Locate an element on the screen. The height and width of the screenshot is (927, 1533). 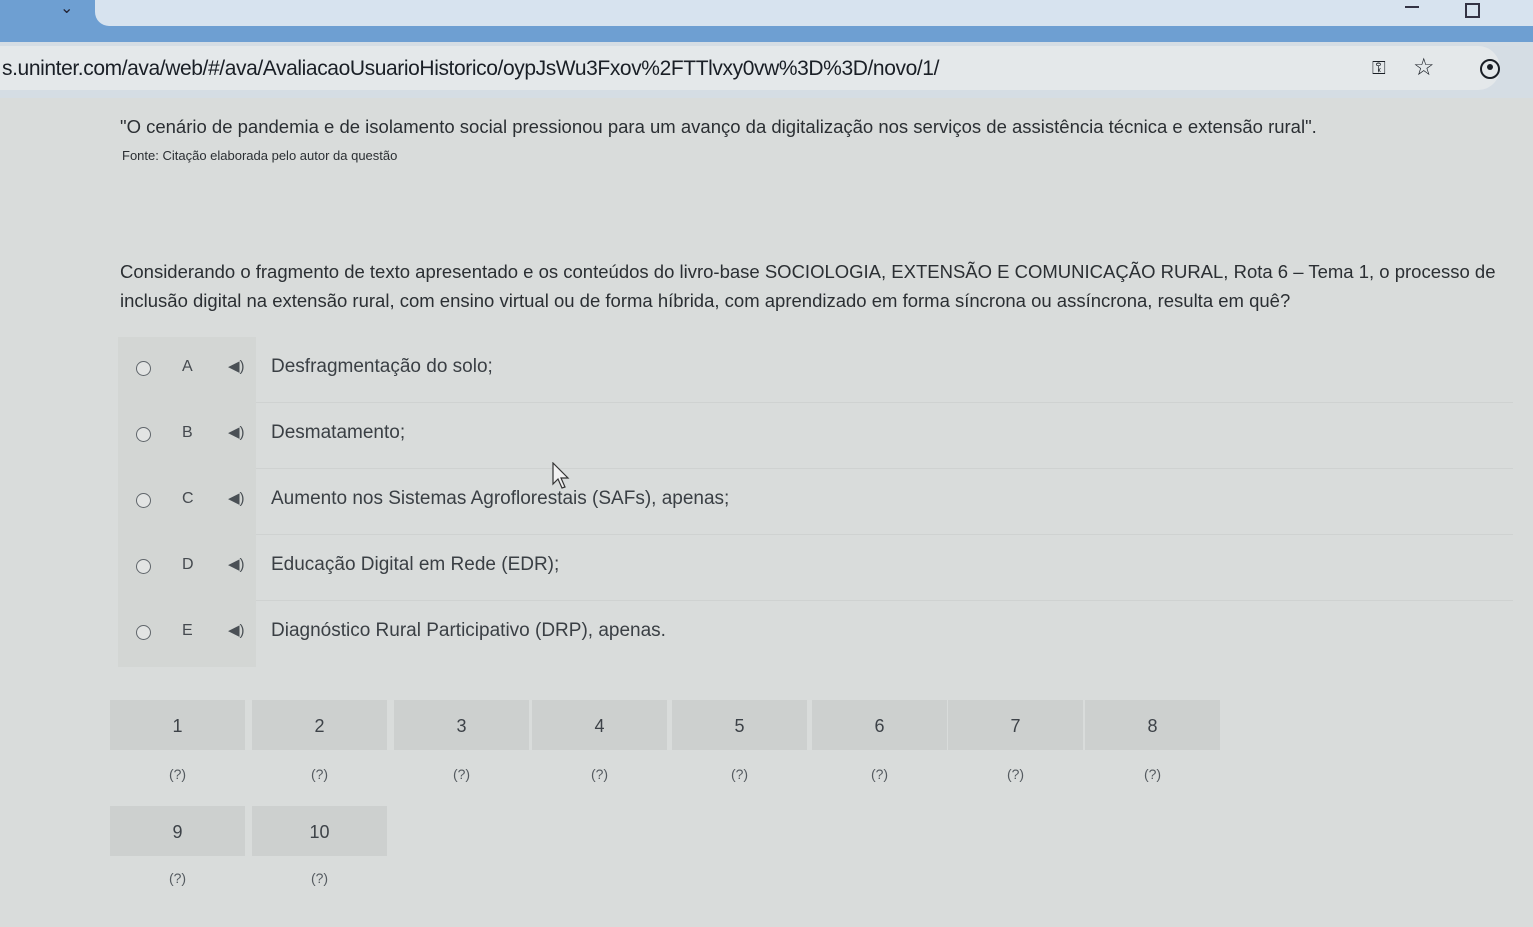
nav-number: 5 is located at coordinates (739, 726).